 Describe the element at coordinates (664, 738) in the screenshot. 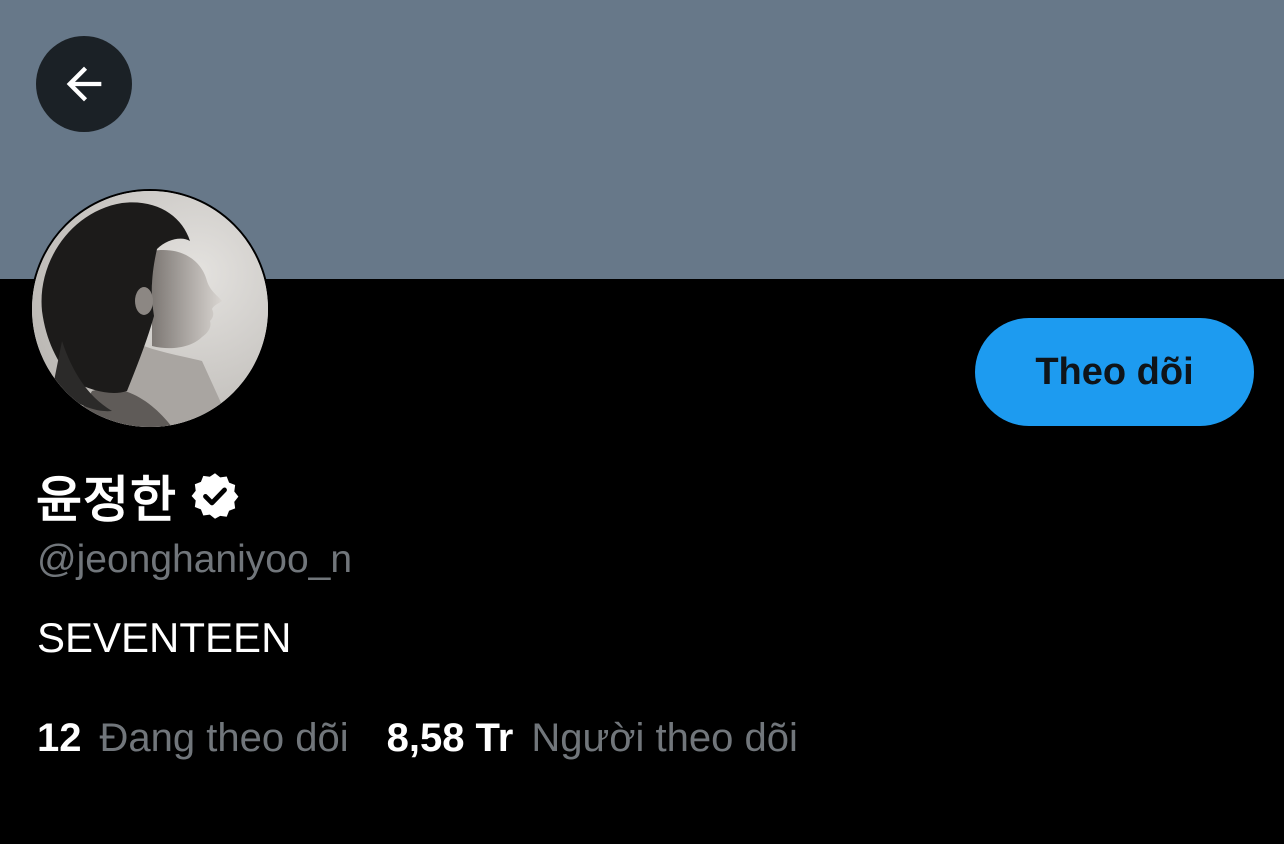

I see `followers-label: Người theo dõi` at that location.